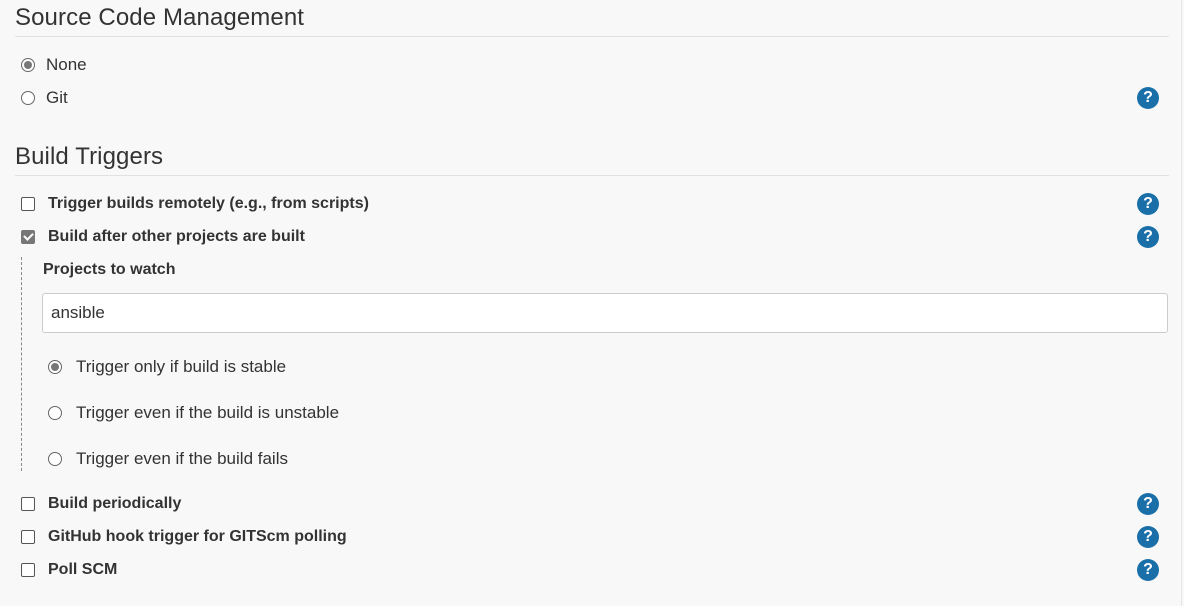 The height and width of the screenshot is (606, 1184). I want to click on scm-none-radio, so click(28, 65).